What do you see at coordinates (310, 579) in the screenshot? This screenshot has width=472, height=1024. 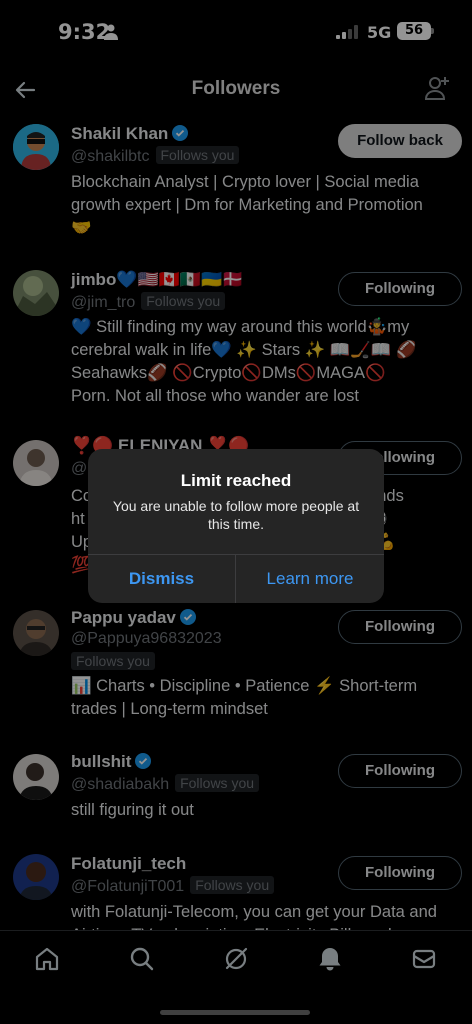 I see `learn-more-button: Learn more` at bounding box center [310, 579].